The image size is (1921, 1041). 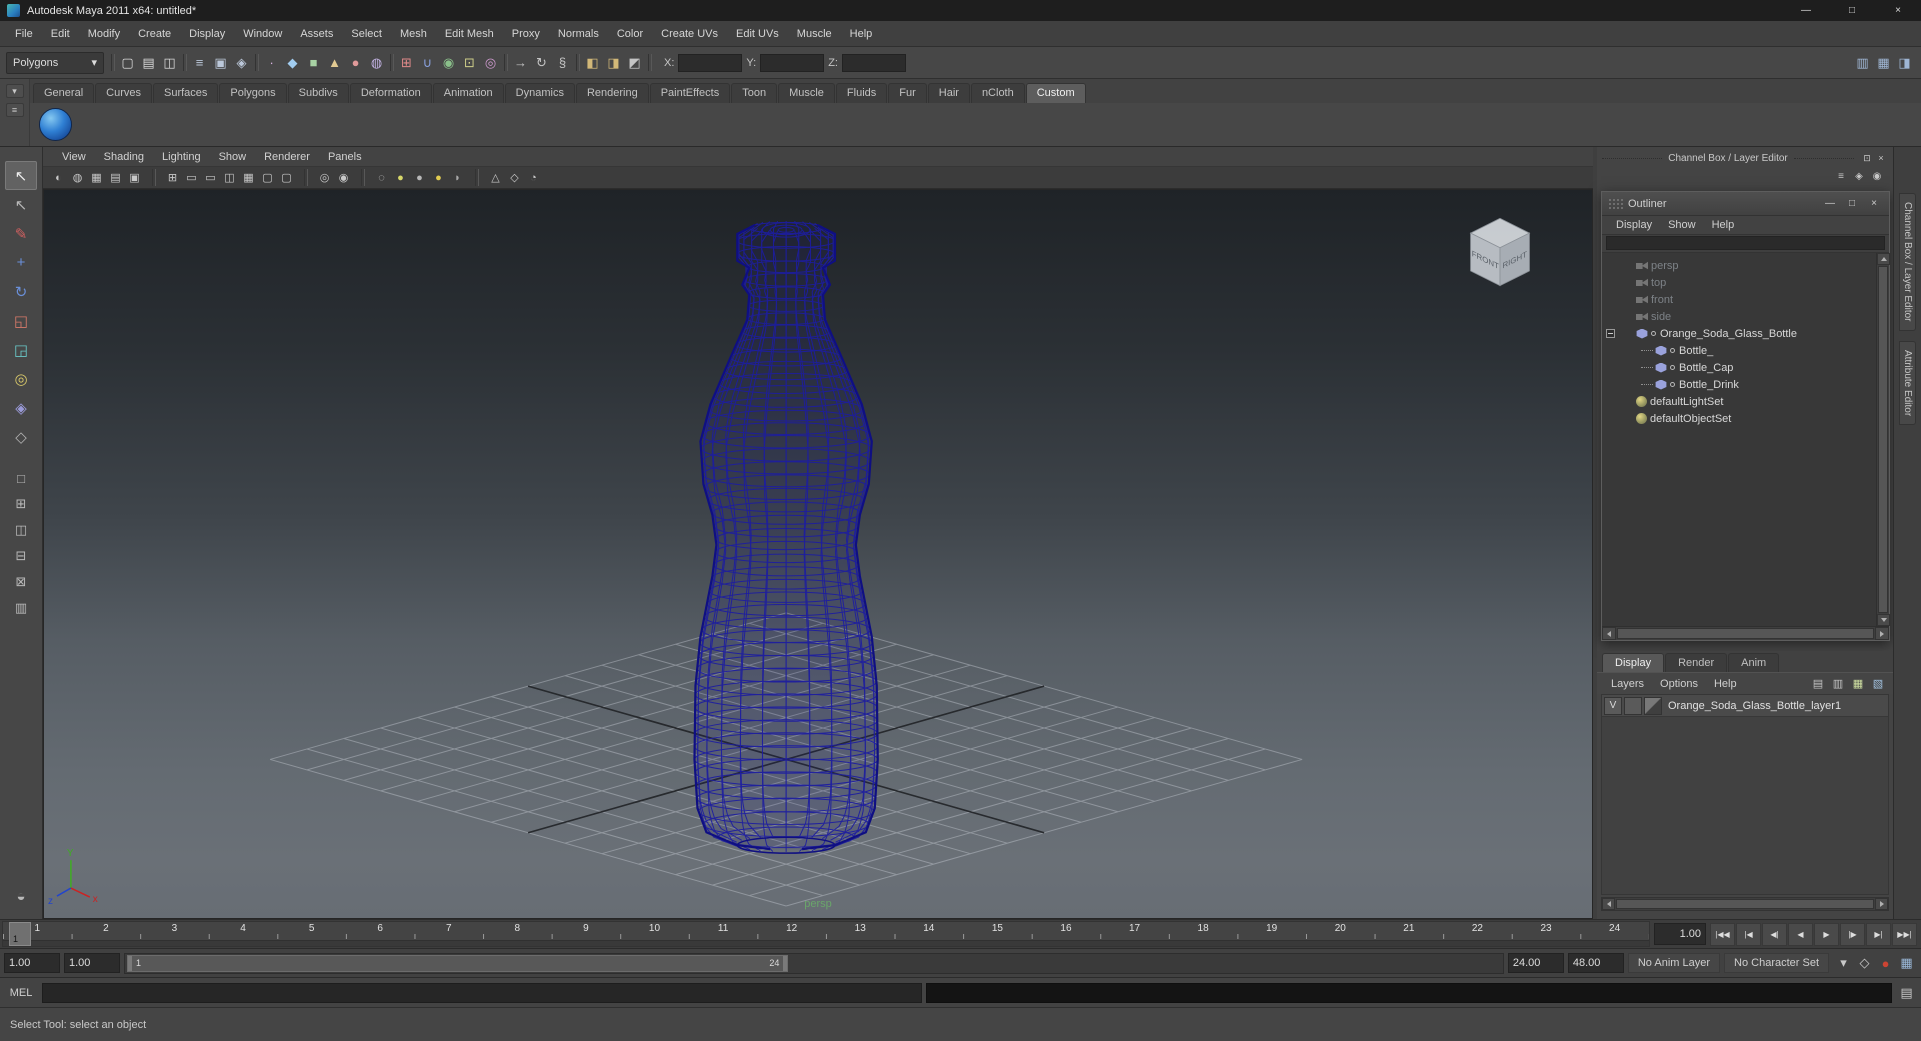 What do you see at coordinates (21, 204) in the screenshot?
I see `lasso-select-tool: ↖` at bounding box center [21, 204].